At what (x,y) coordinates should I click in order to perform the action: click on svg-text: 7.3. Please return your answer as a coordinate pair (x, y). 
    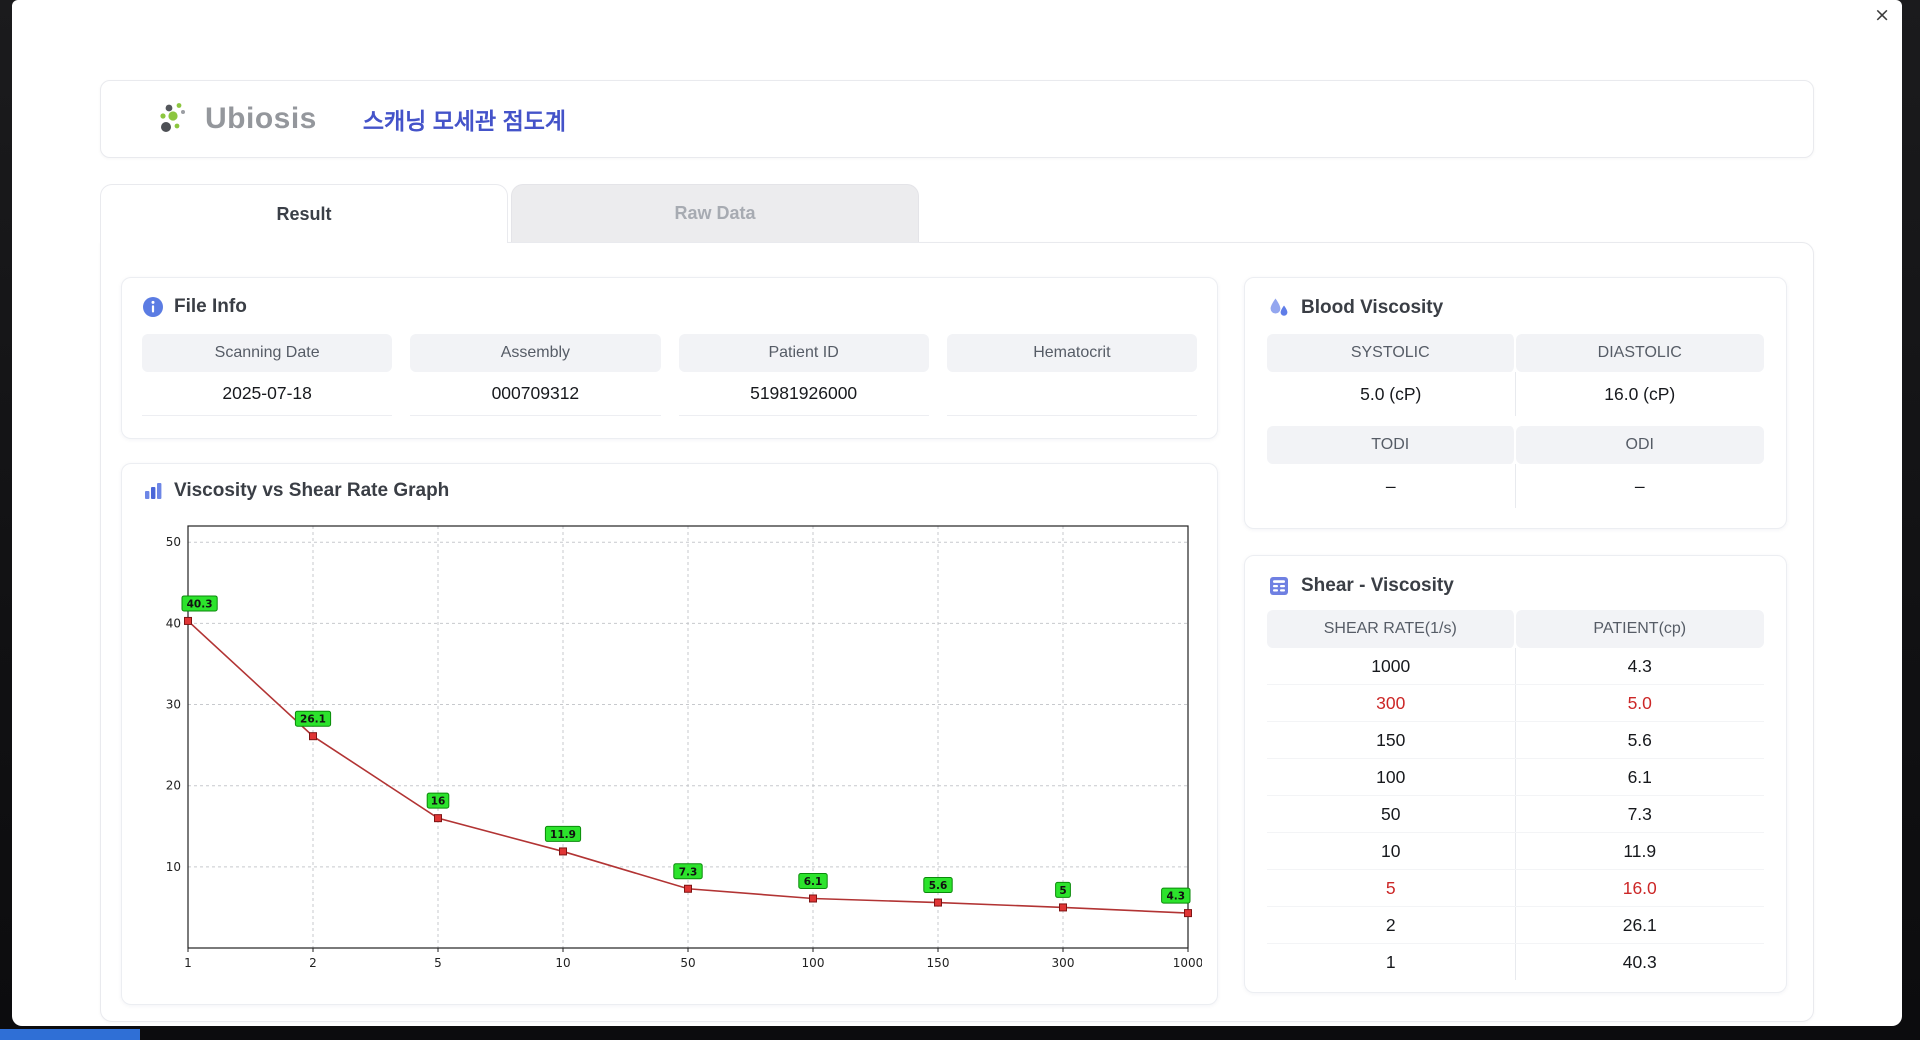
    Looking at the image, I should click on (688, 872).